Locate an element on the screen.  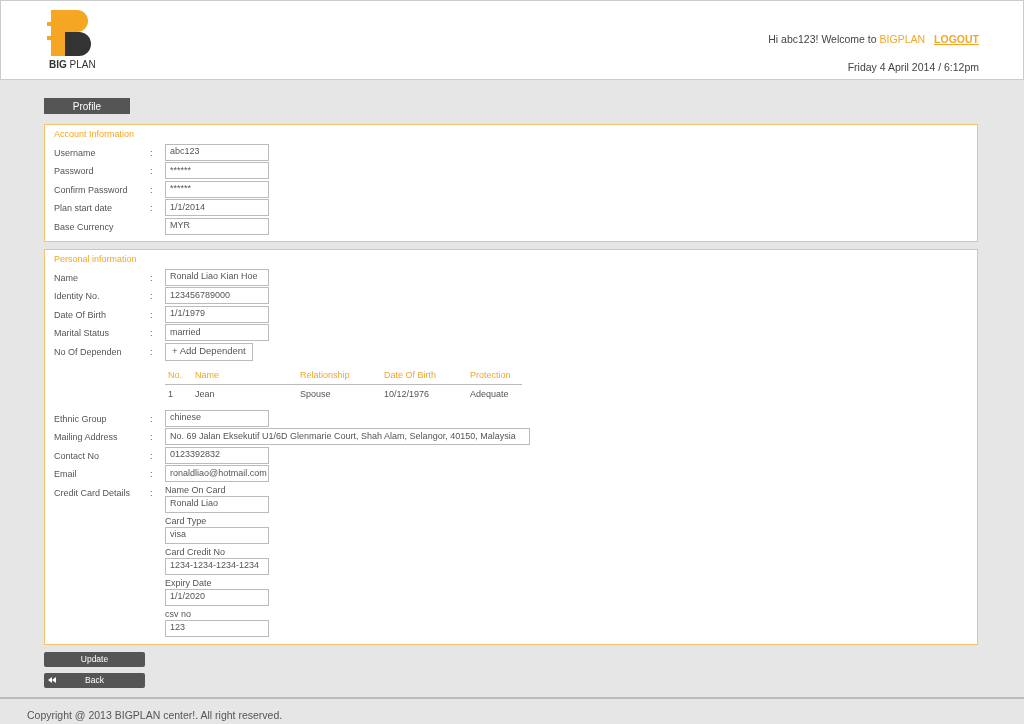
date-time: Friday 4 April 2014 / 6:12pm is located at coordinates (913, 67).